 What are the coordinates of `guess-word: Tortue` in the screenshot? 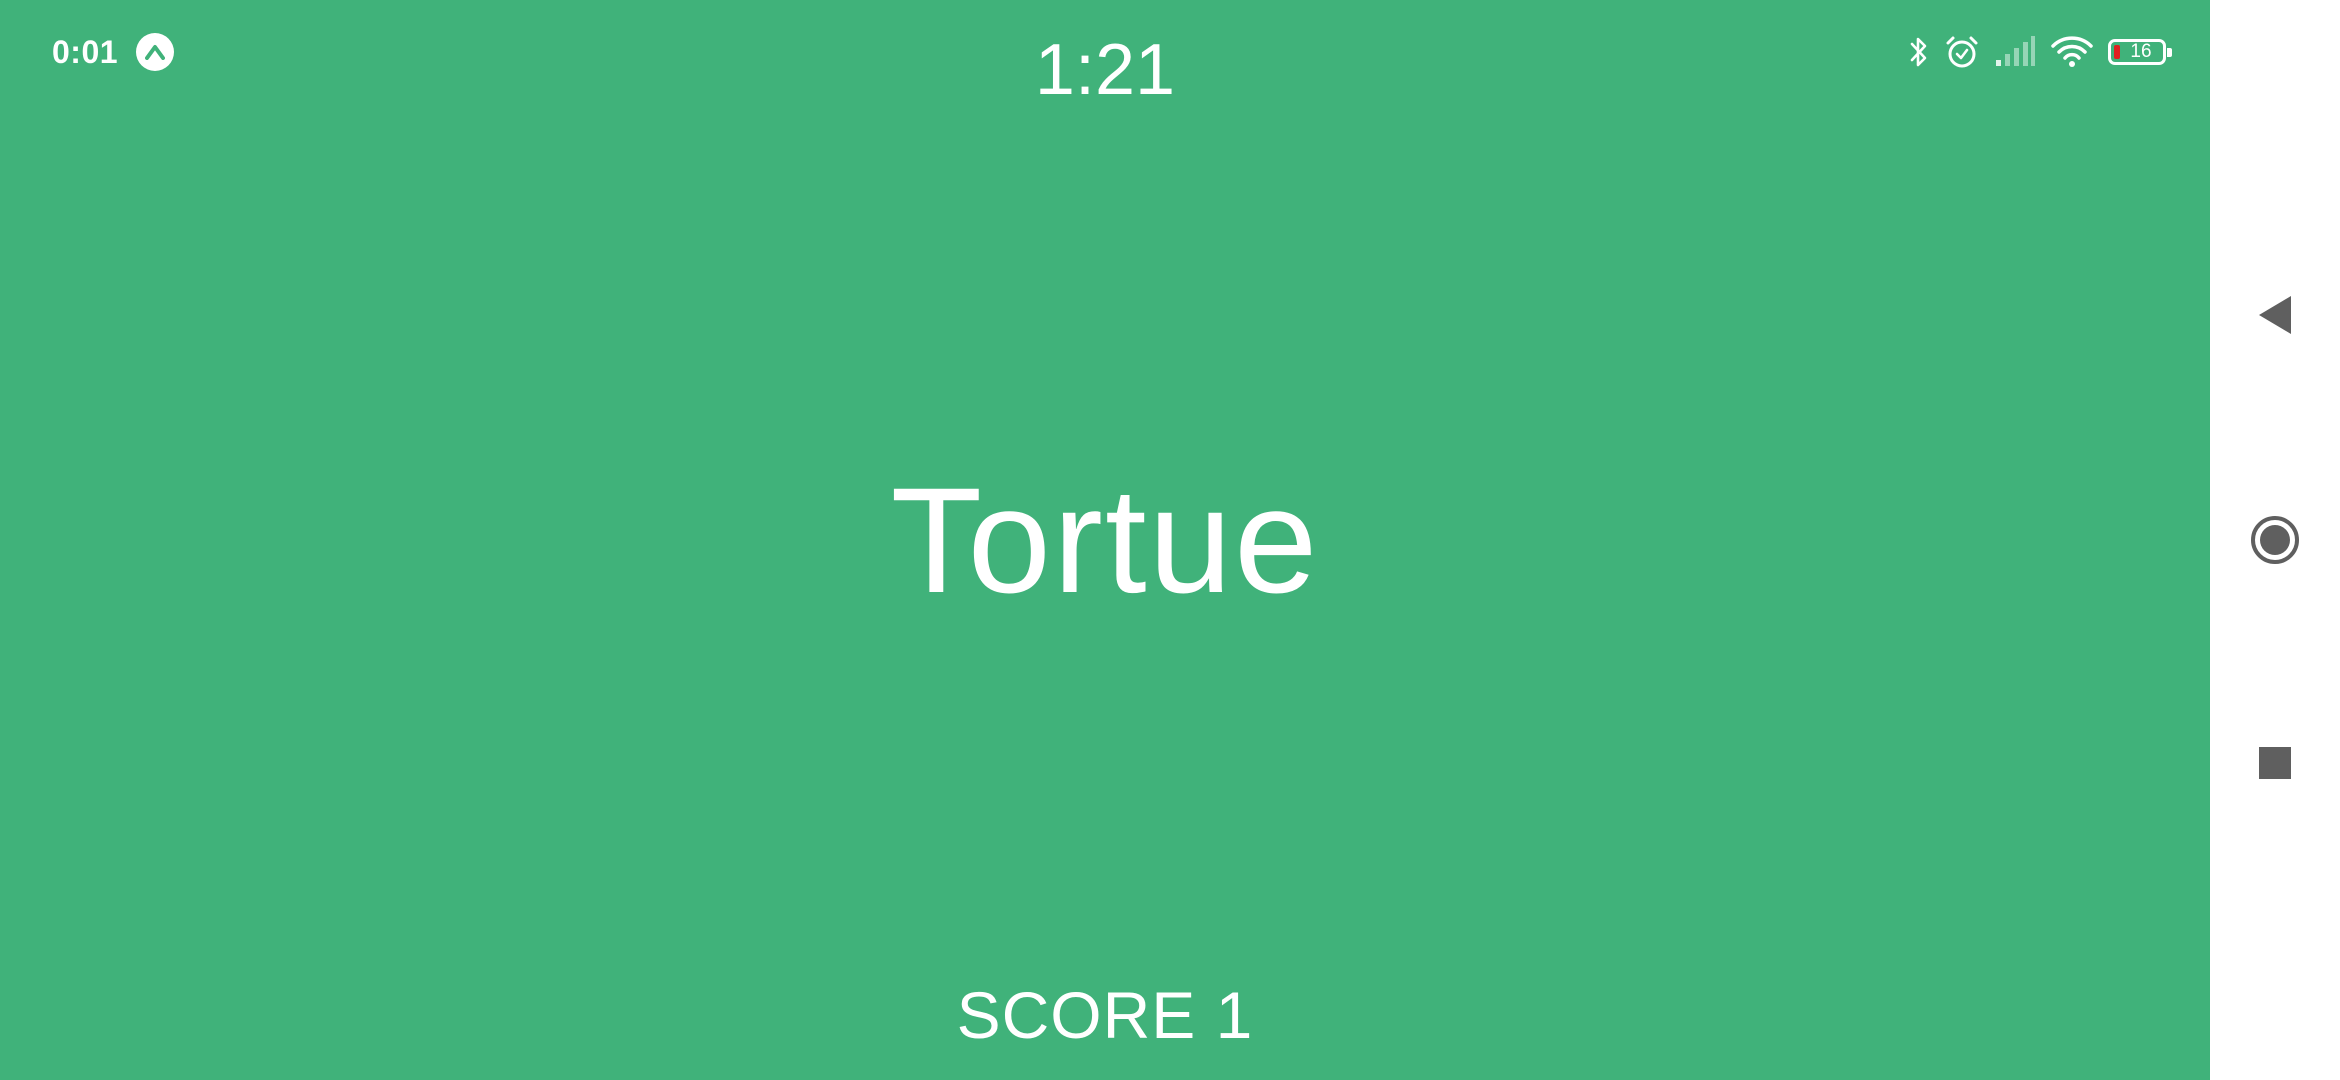 It's located at (1105, 540).